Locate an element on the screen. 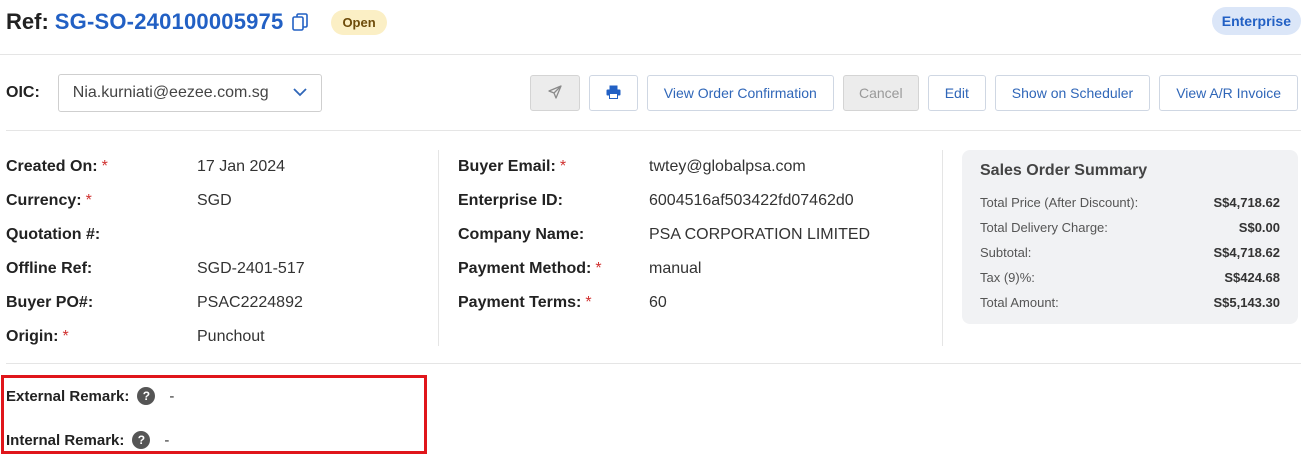 The image size is (1315, 460). print-button is located at coordinates (613, 93).